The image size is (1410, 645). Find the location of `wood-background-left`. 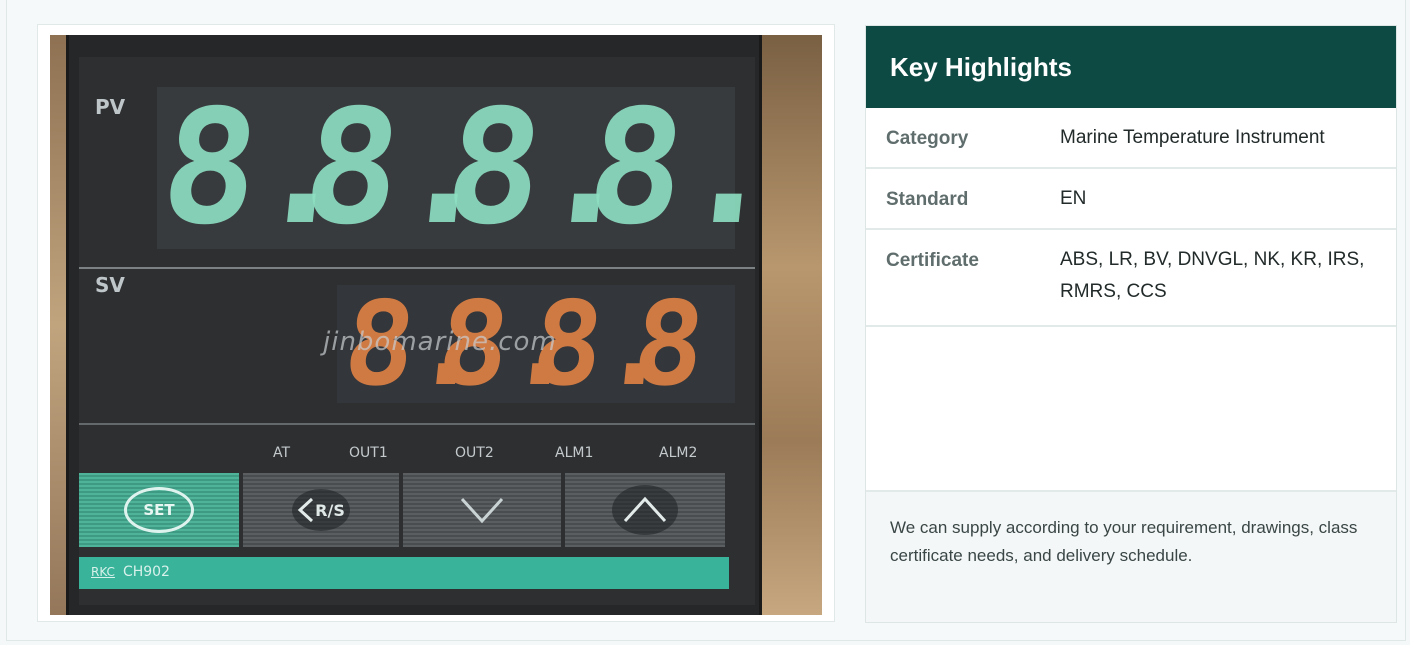

wood-background-left is located at coordinates (58, 325).